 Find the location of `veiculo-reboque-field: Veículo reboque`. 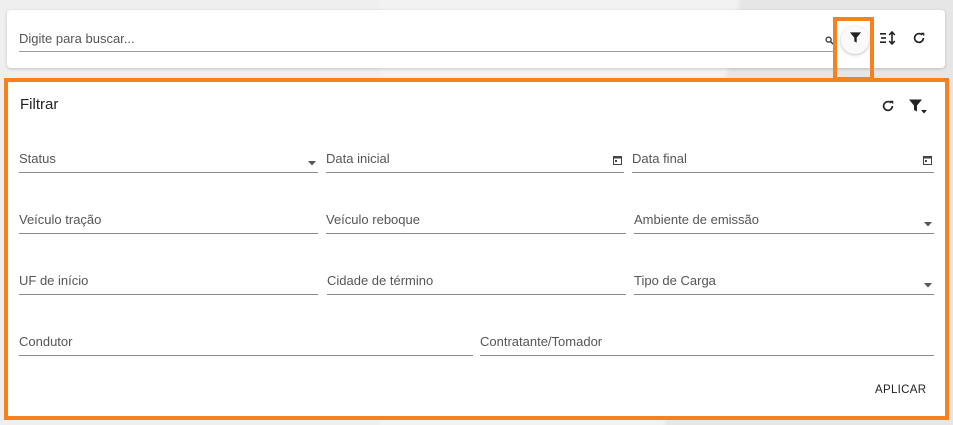

veiculo-reboque-field: Veículo reboque is located at coordinates (476, 221).